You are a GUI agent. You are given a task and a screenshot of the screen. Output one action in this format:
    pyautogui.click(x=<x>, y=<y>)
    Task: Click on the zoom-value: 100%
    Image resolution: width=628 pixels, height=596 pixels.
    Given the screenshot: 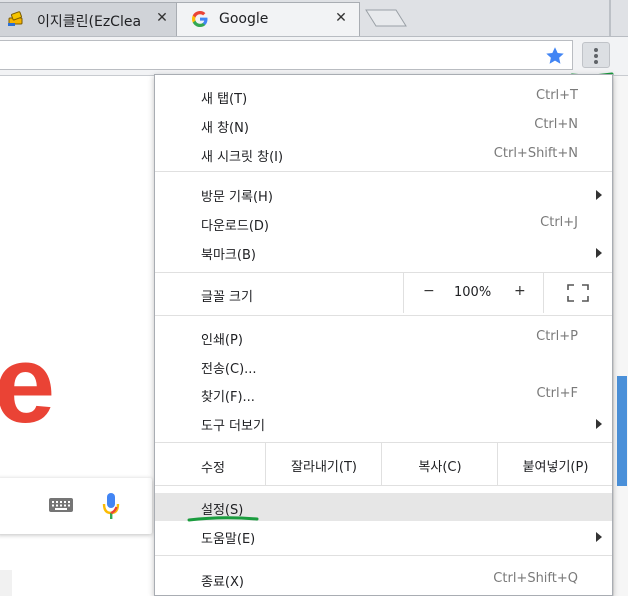 What is the action you would take?
    pyautogui.click(x=473, y=292)
    